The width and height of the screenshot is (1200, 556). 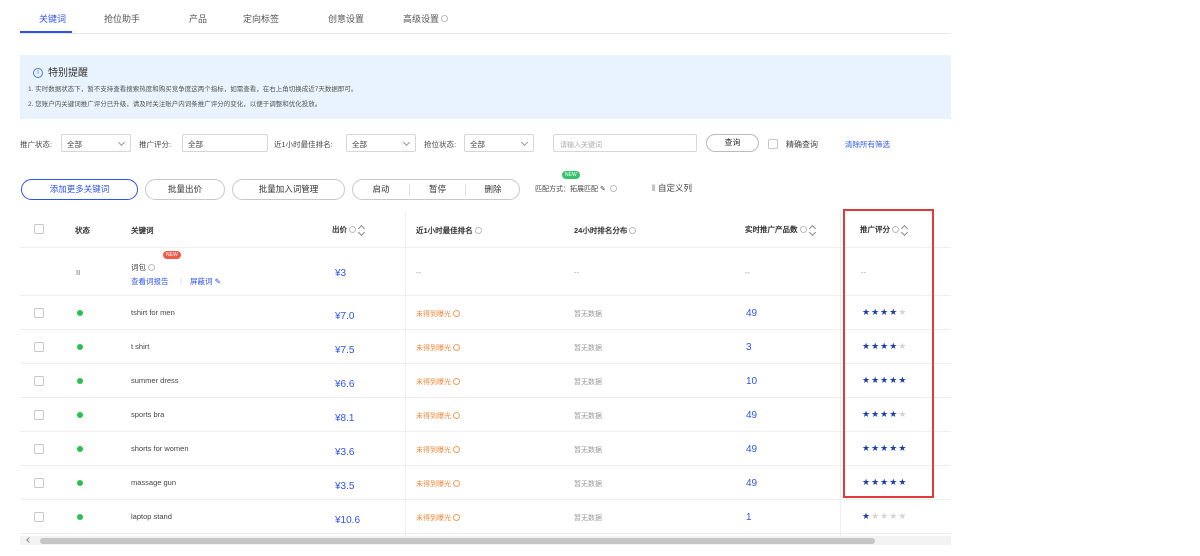 I want to click on tab-targeting-tags: 定向标签, so click(x=261, y=18).